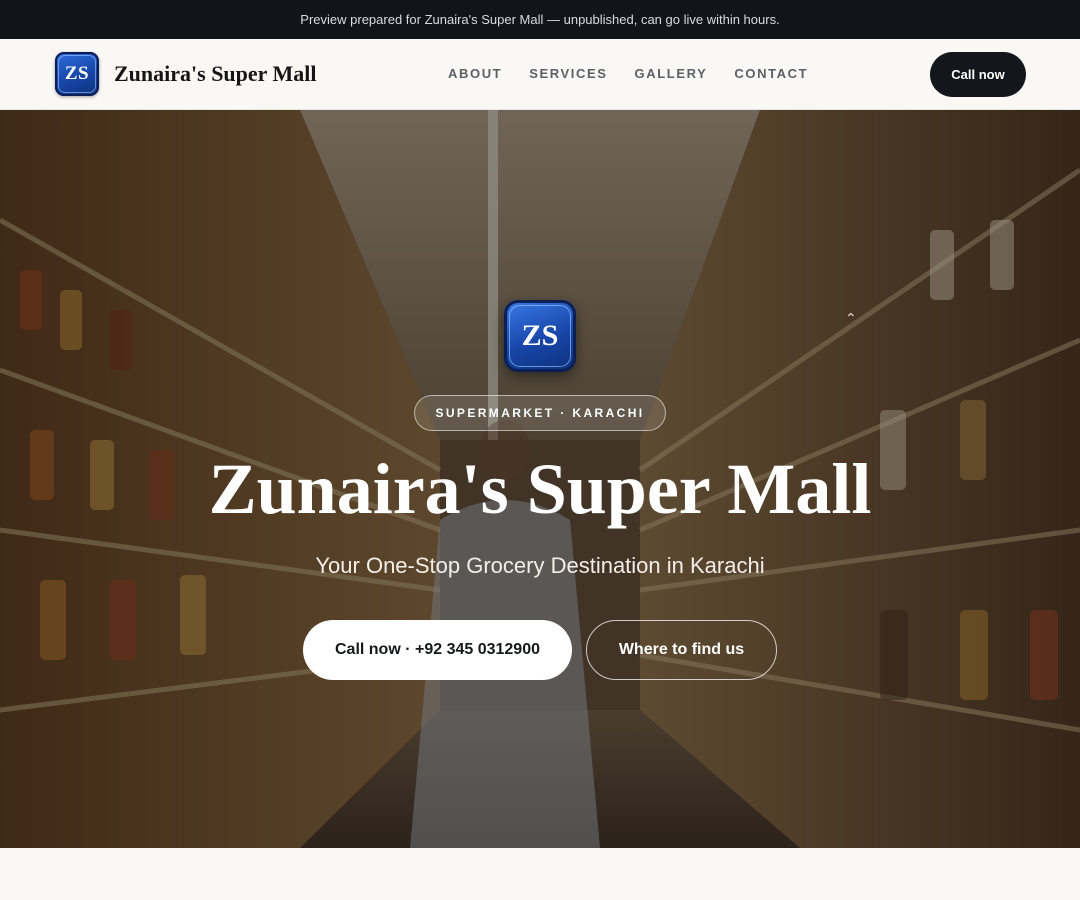 This screenshot has height=900, width=1080. Describe the element at coordinates (215, 74) in the screenshot. I see `brand-name: Zunaira's Super Mall` at that location.